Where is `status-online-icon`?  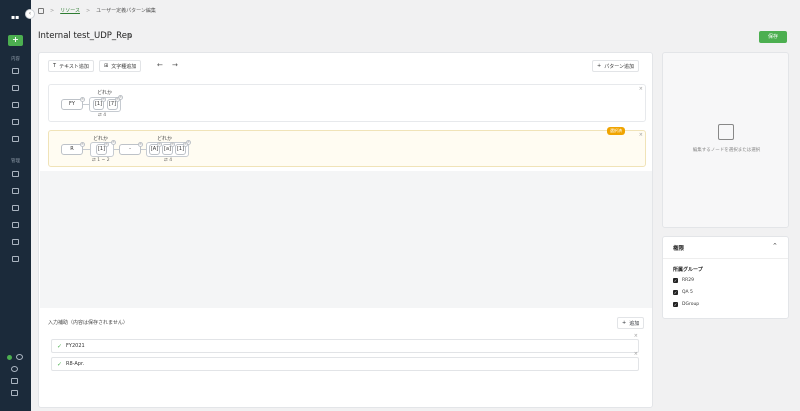
status-online-icon is located at coordinates (9, 357).